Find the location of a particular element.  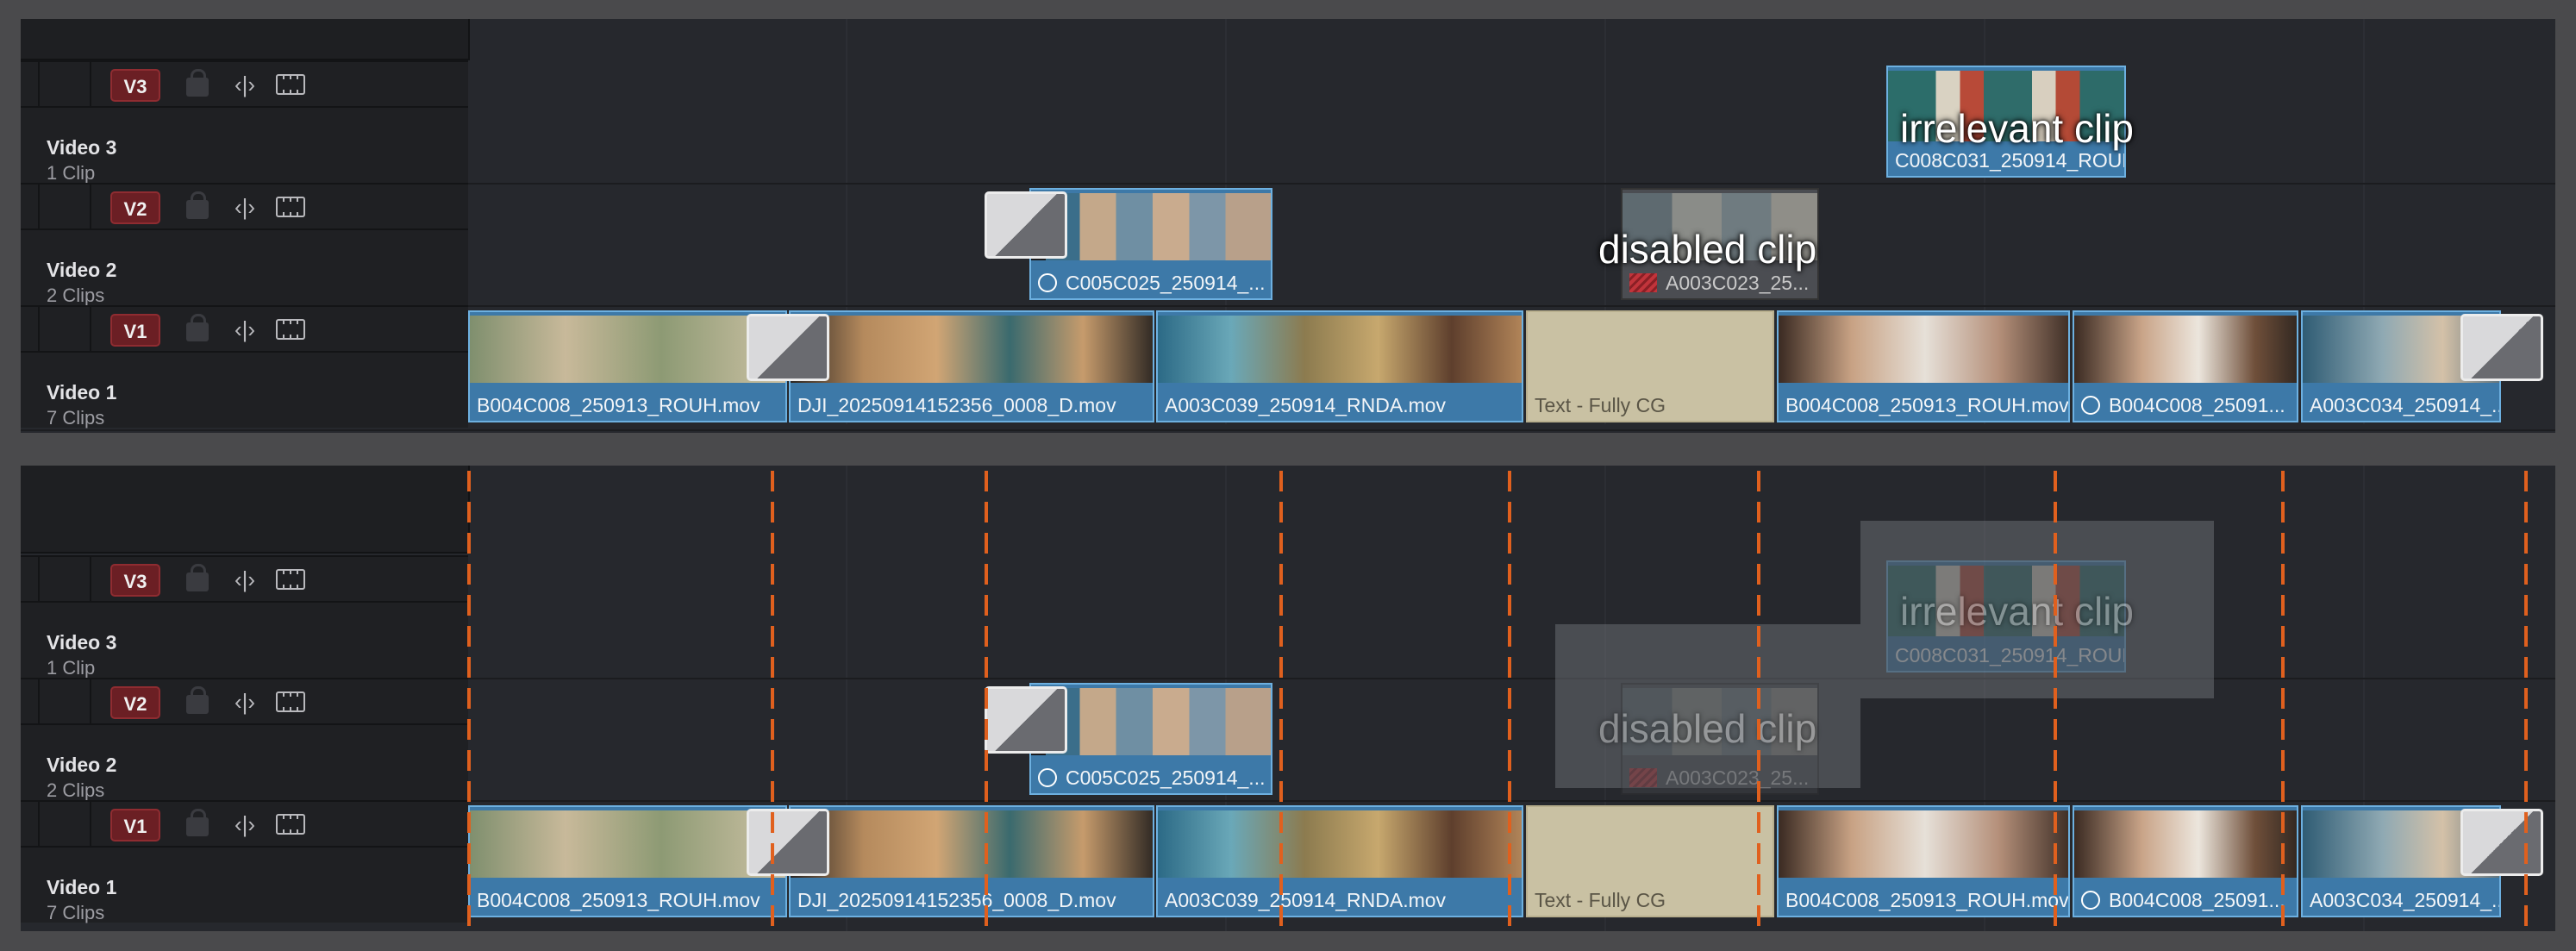

track-name: Video 3 is located at coordinates (82, 642).